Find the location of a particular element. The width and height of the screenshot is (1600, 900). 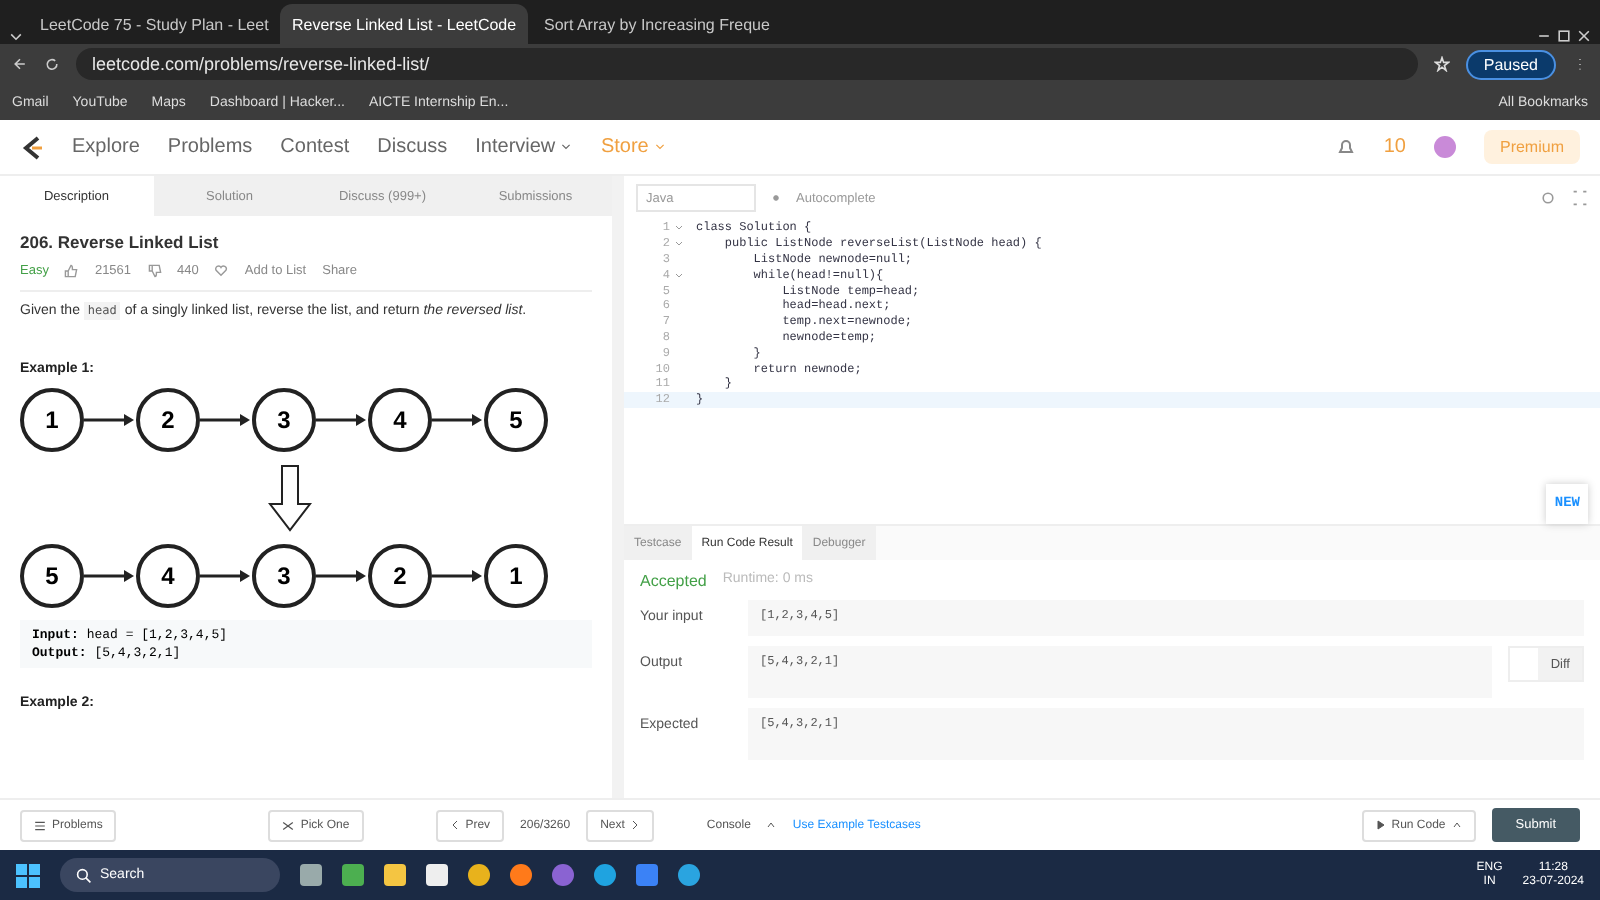

streak-count: 10 is located at coordinates (1394, 147).